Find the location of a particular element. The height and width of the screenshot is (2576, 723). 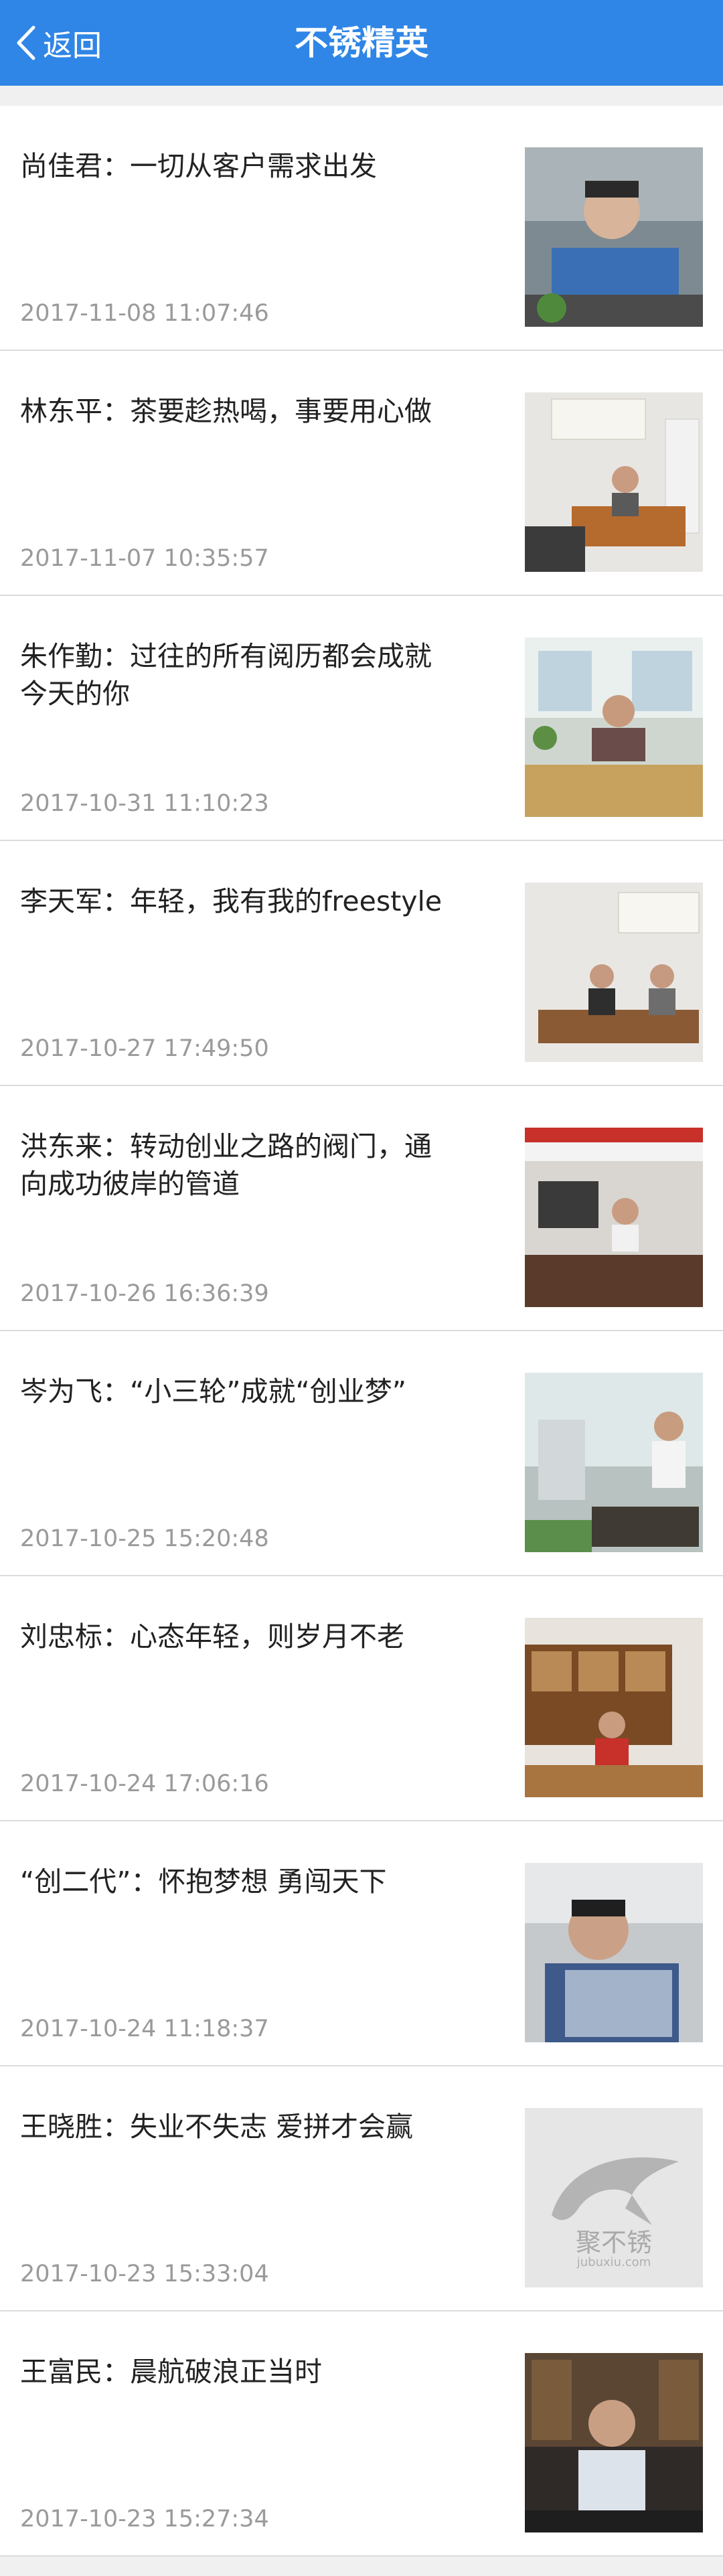

article-date: 2017-10-23 15:33:04 is located at coordinates (144, 2274).